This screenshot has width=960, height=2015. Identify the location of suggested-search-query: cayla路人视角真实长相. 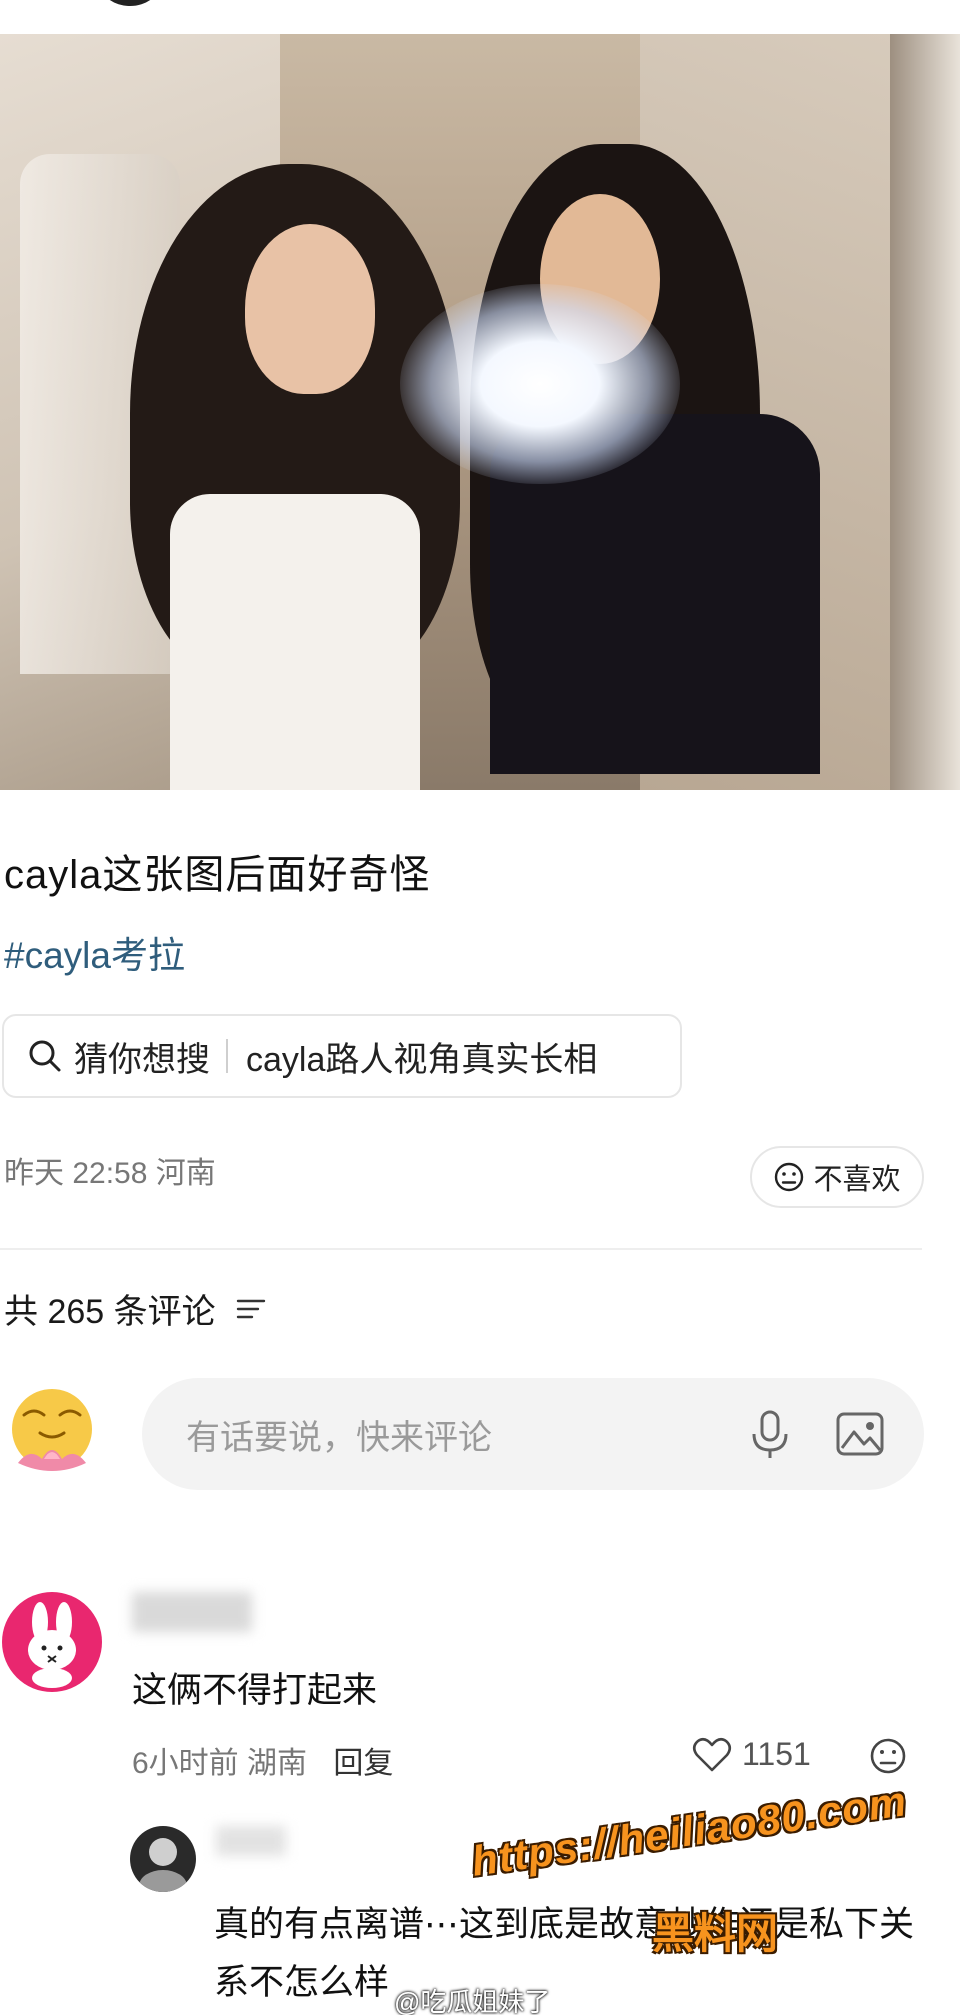
(422, 1059).